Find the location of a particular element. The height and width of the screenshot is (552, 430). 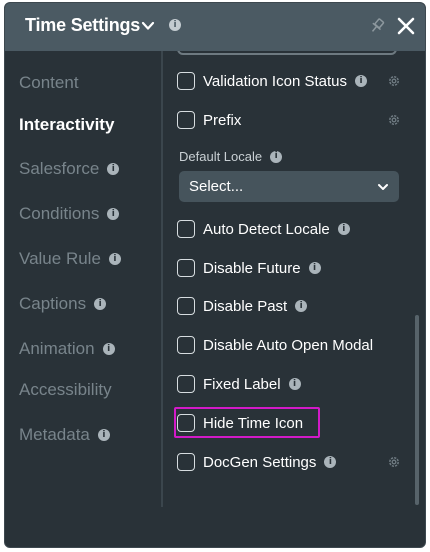

nav-item-interactivity: Interactivity is located at coordinates (66, 125).